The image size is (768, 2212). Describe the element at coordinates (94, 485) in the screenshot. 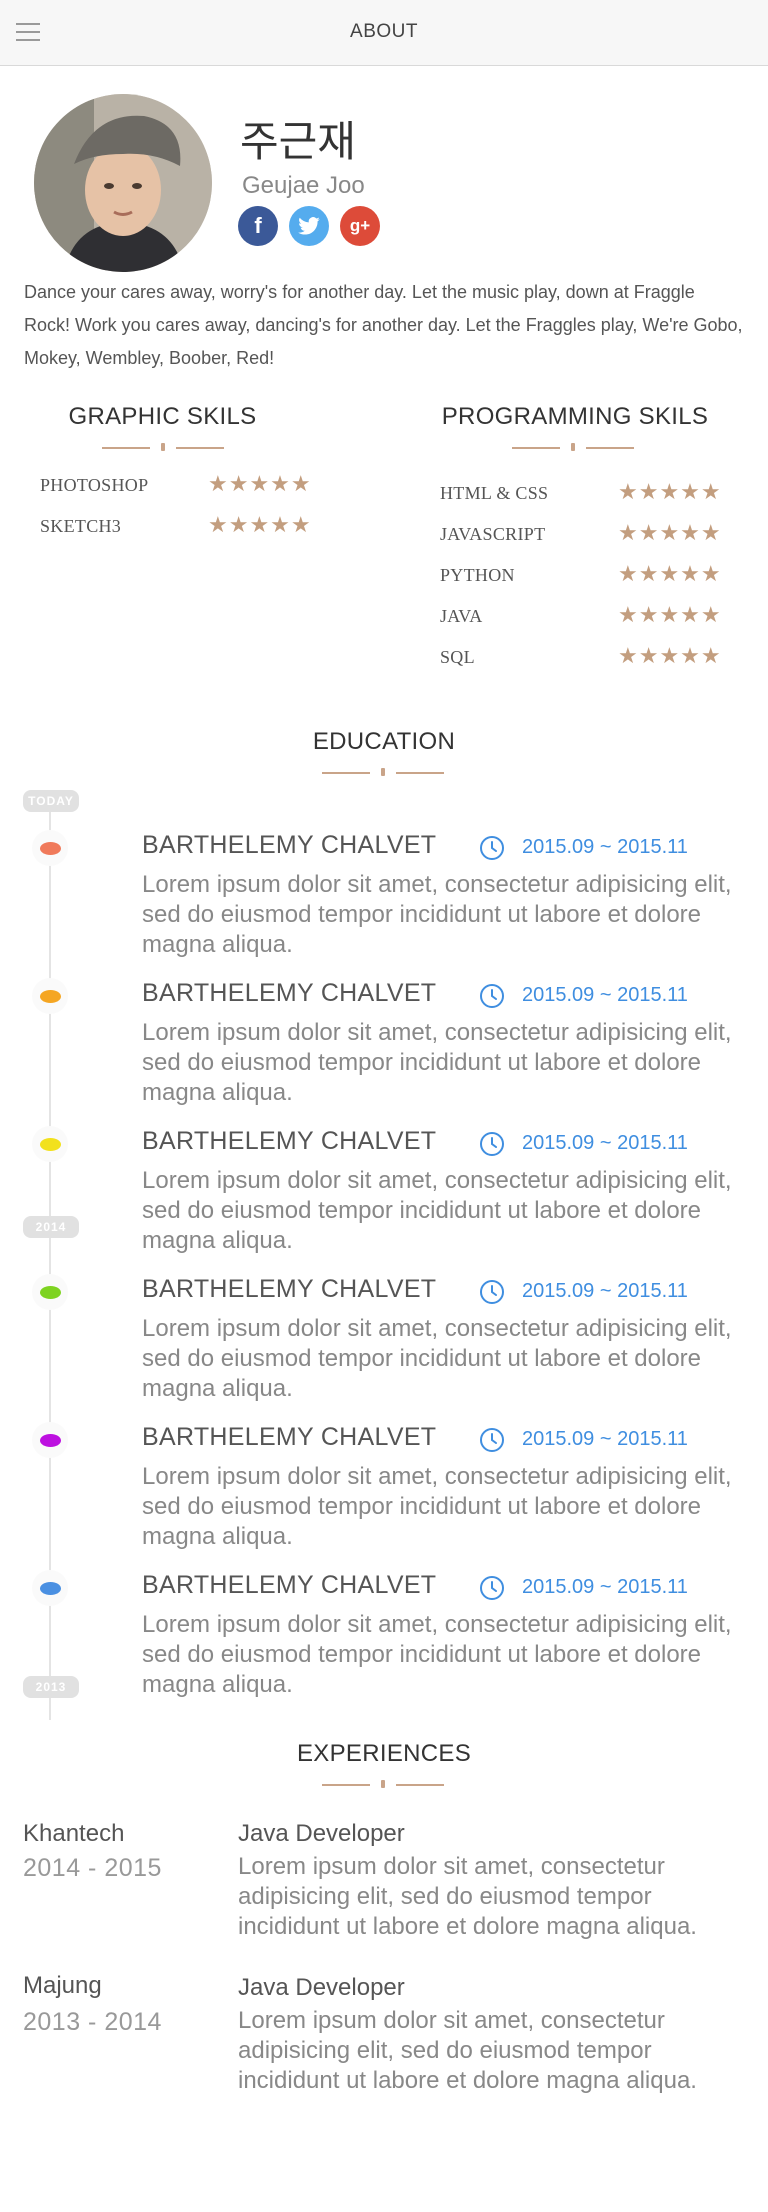

I see `skill-name: PHOTOSHOP` at that location.